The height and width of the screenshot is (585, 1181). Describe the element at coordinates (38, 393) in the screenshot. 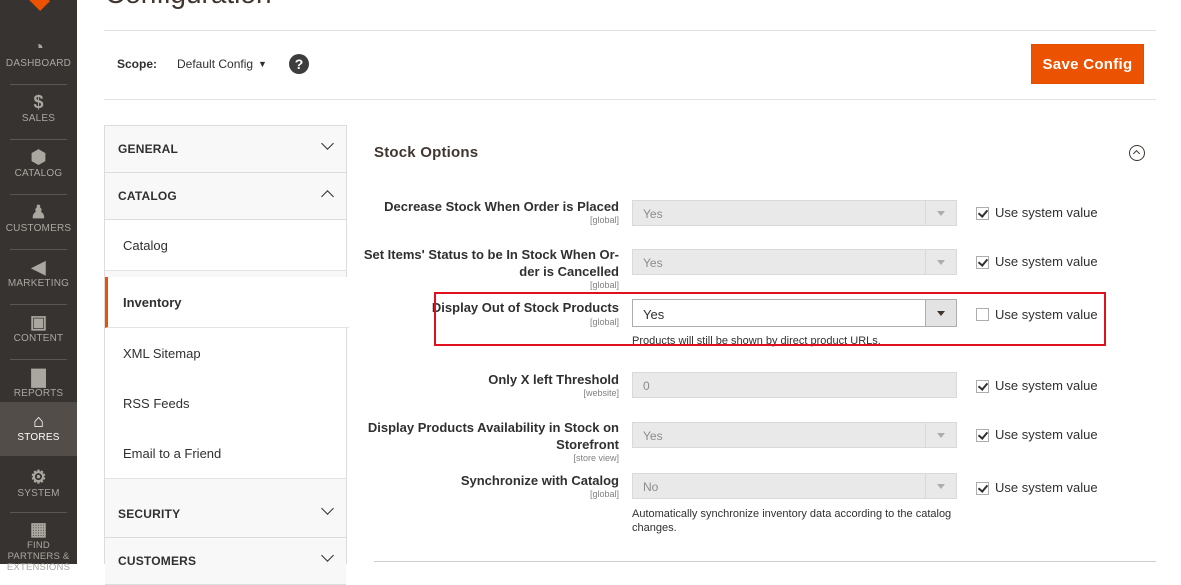

I see `nav-label: REPORTS` at that location.